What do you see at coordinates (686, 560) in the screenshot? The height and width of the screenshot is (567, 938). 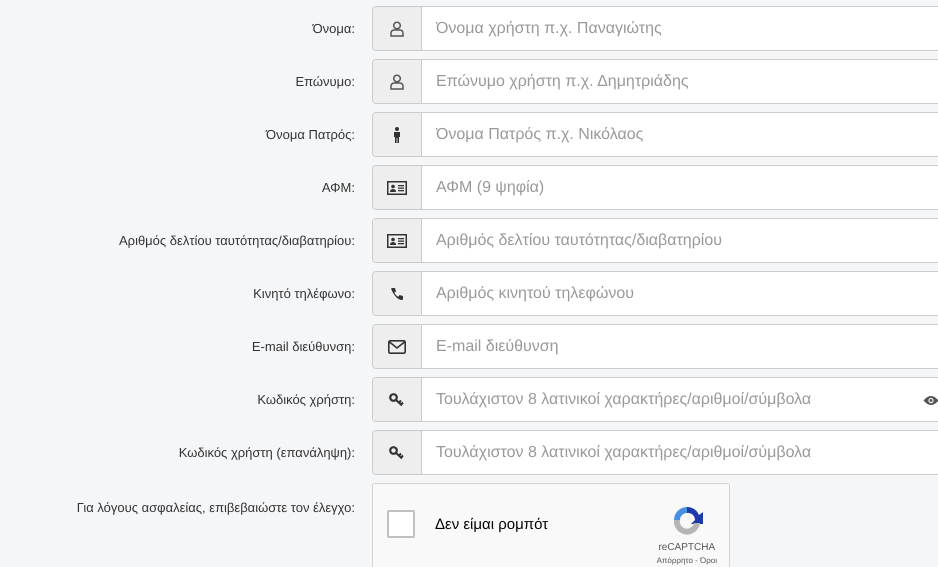 I see `captcha-links: Απόρρητο - Όροι` at bounding box center [686, 560].